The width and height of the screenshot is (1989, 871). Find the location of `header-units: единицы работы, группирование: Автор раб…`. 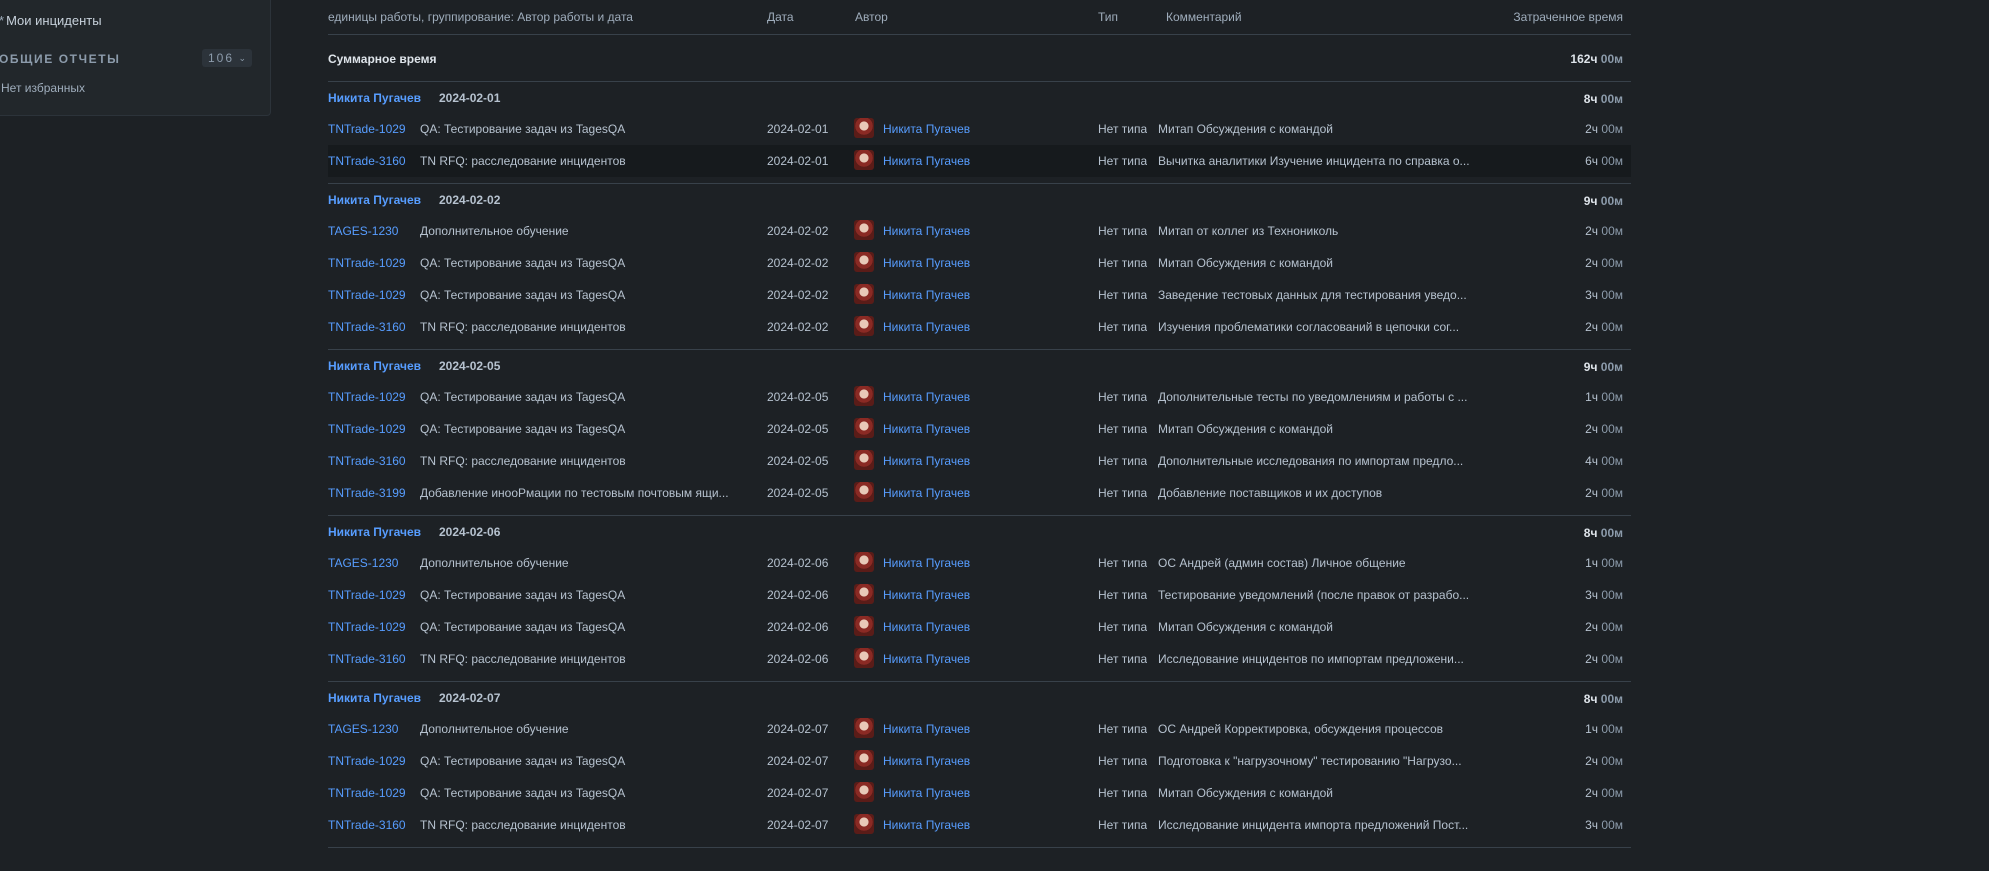

header-units: единицы работы, группирование: Автор раб… is located at coordinates (480, 17).